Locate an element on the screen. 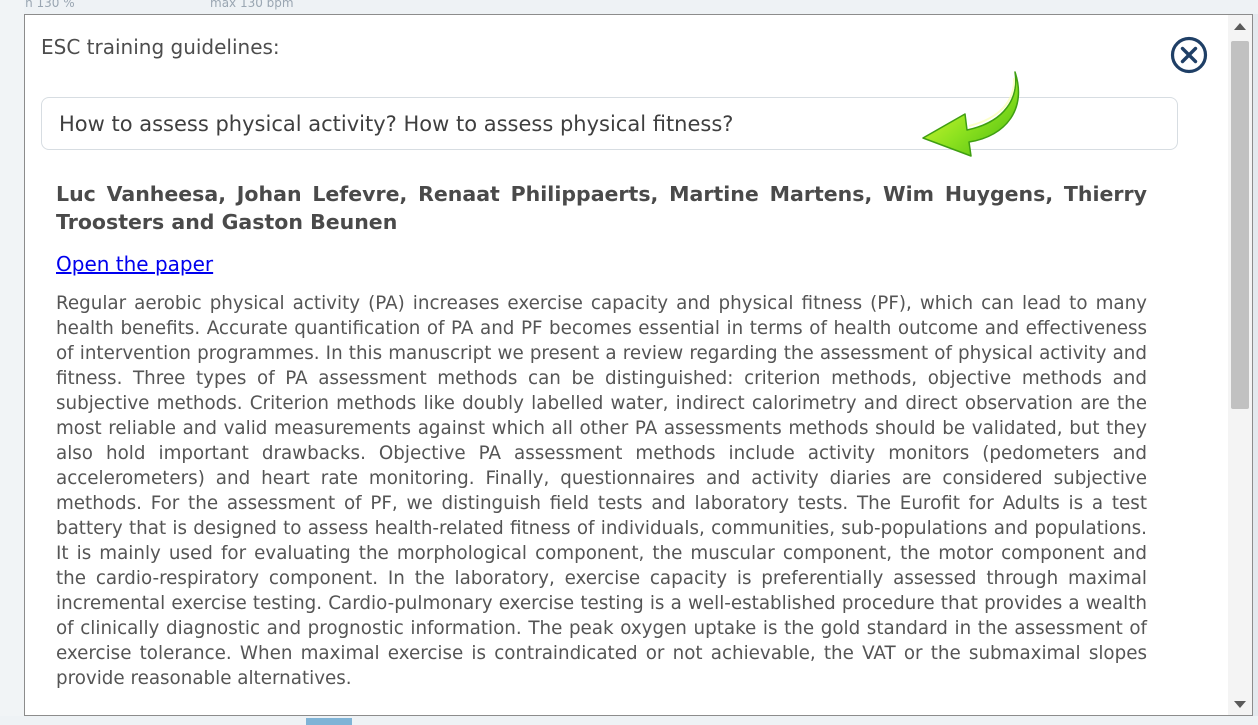 The height and width of the screenshot is (725, 1258). background-page-left is located at coordinates (12, 362).